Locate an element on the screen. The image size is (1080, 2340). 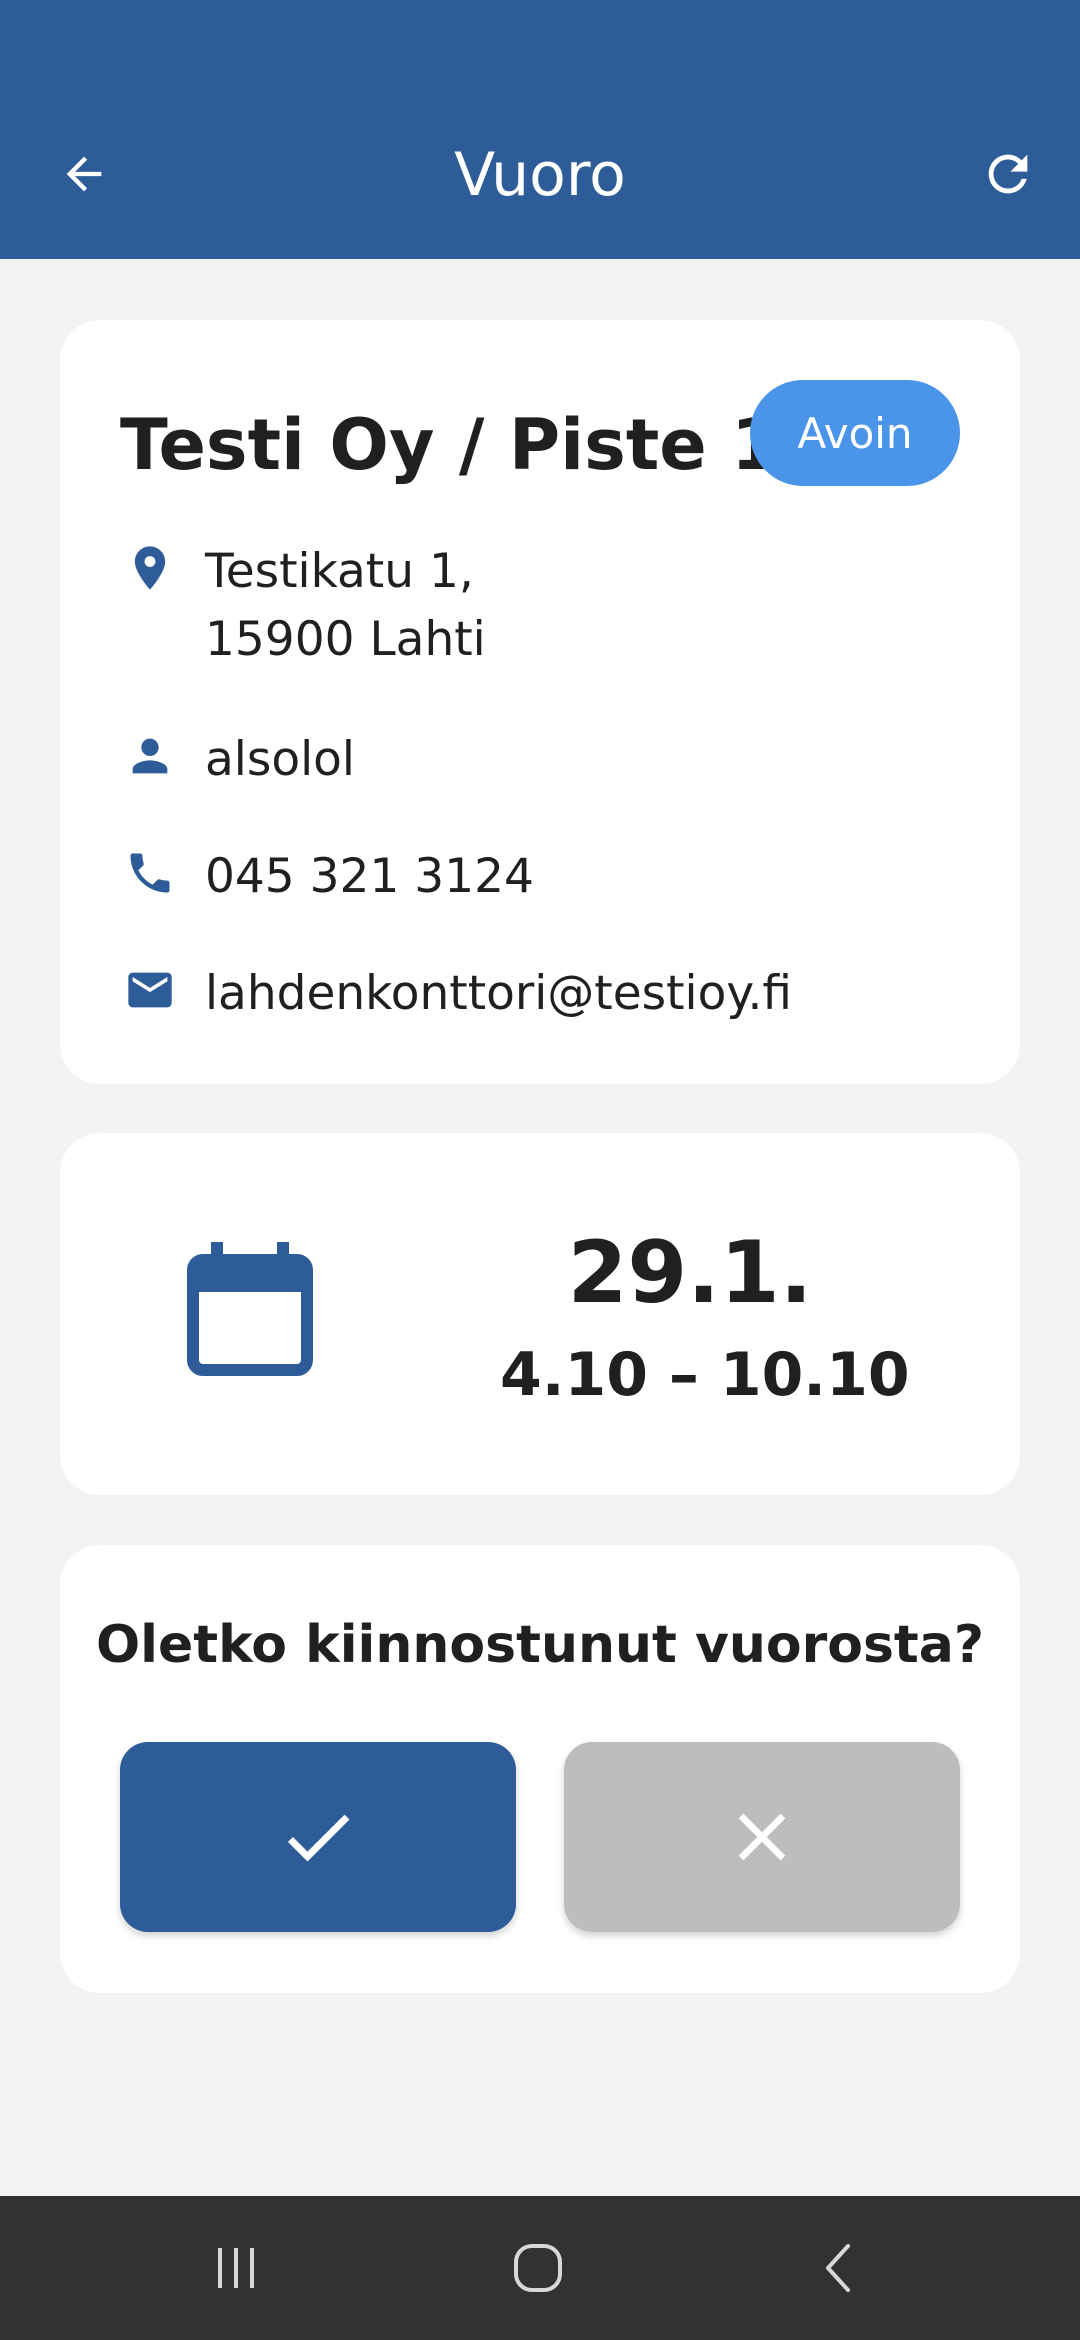
home-icon is located at coordinates (538, 2268).